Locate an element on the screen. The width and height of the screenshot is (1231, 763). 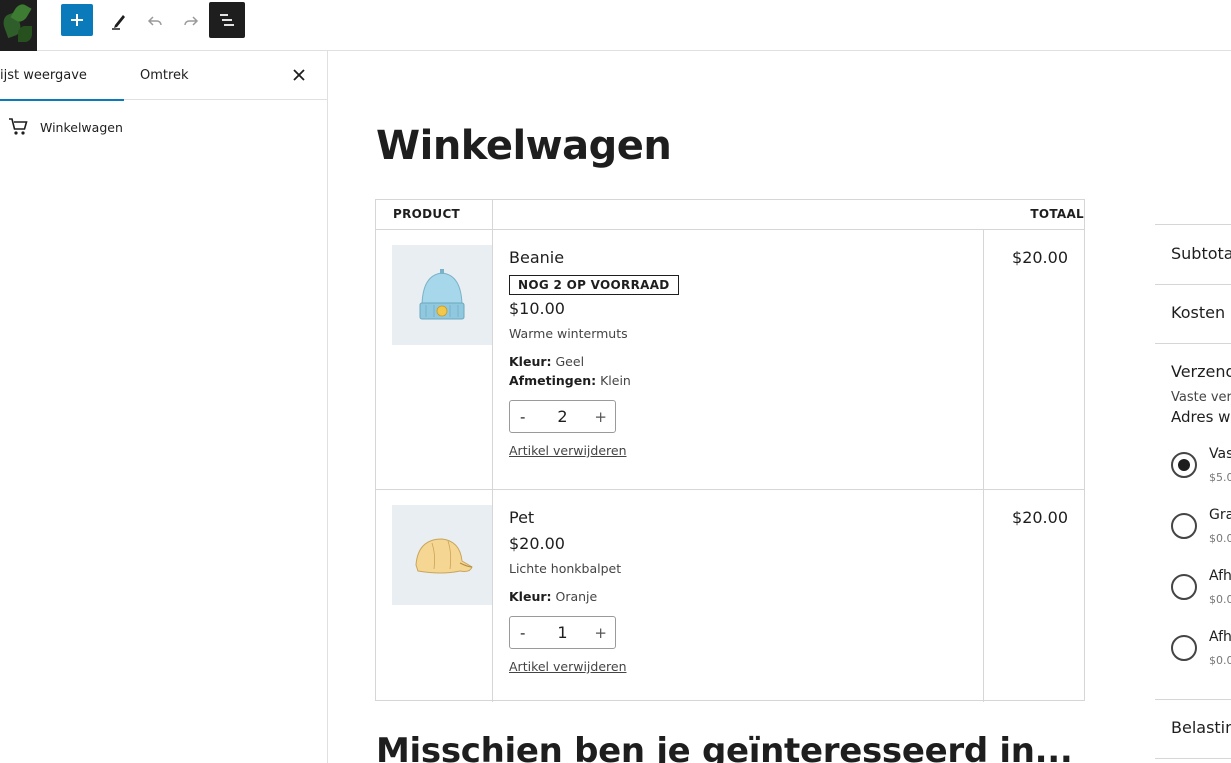
product-name: Pet is located at coordinates (739, 517).